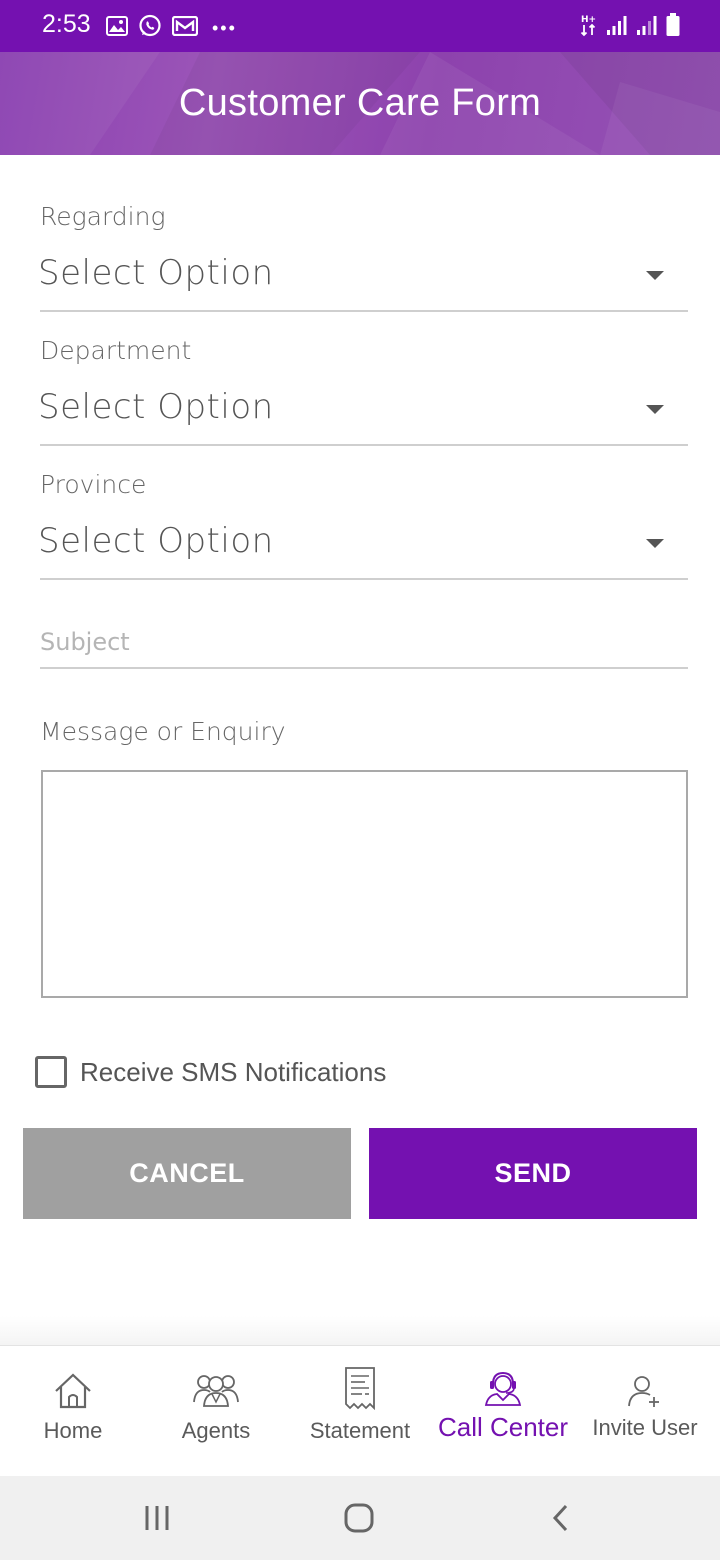 The image size is (720, 1560). I want to click on department-select: Select Option, so click(156, 407).